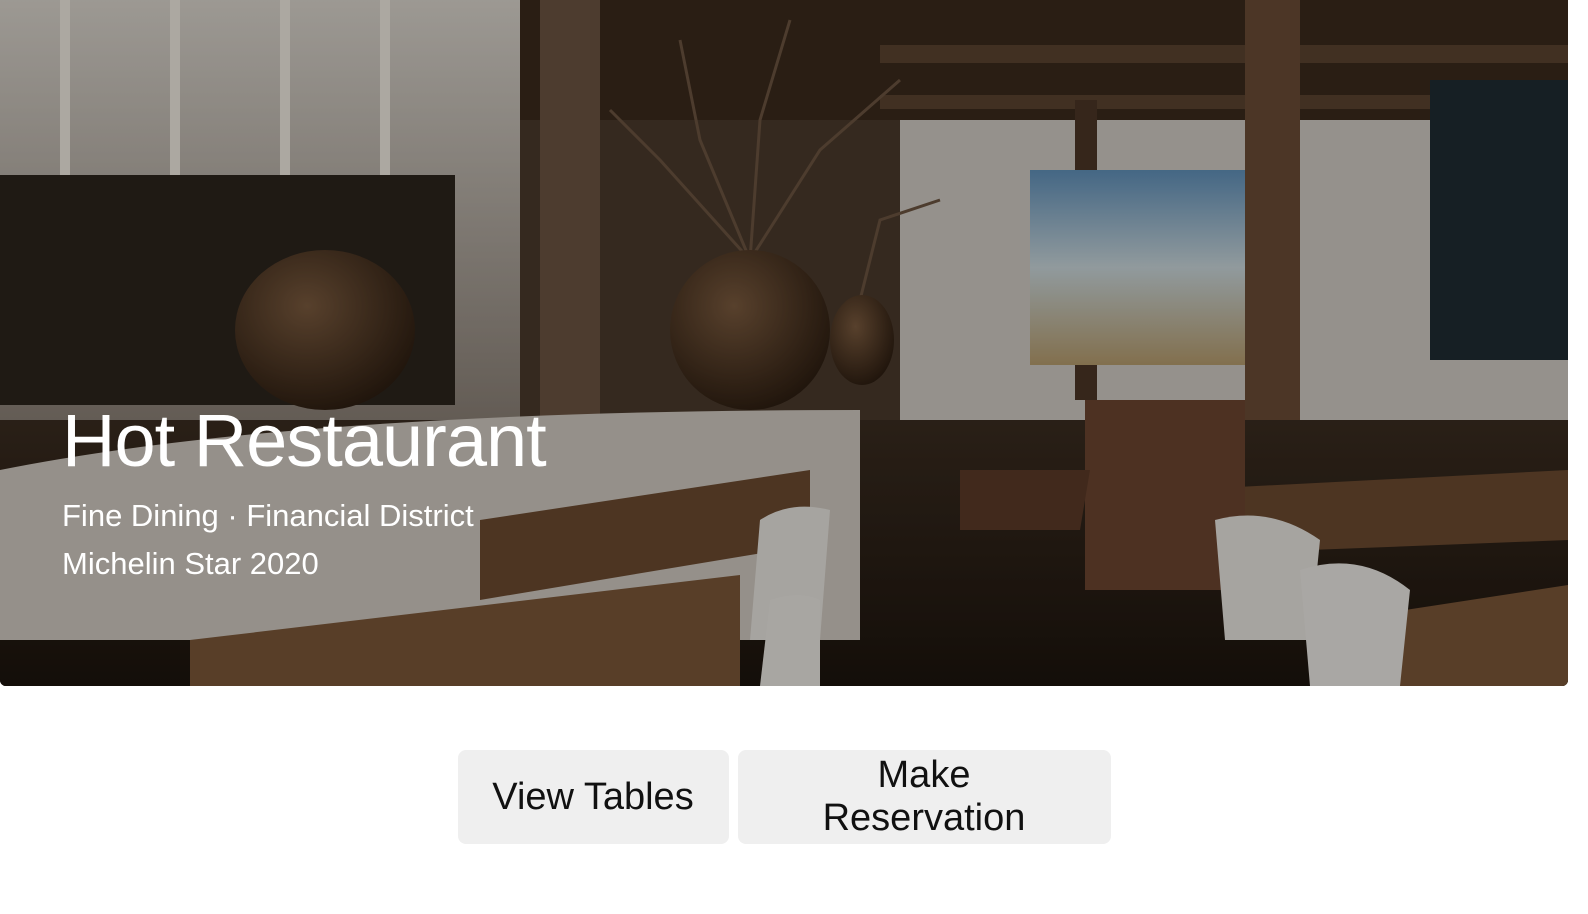 The height and width of the screenshot is (914, 1588). Describe the element at coordinates (304, 440) in the screenshot. I see `restaurant-name: Hot Restaurant` at that location.